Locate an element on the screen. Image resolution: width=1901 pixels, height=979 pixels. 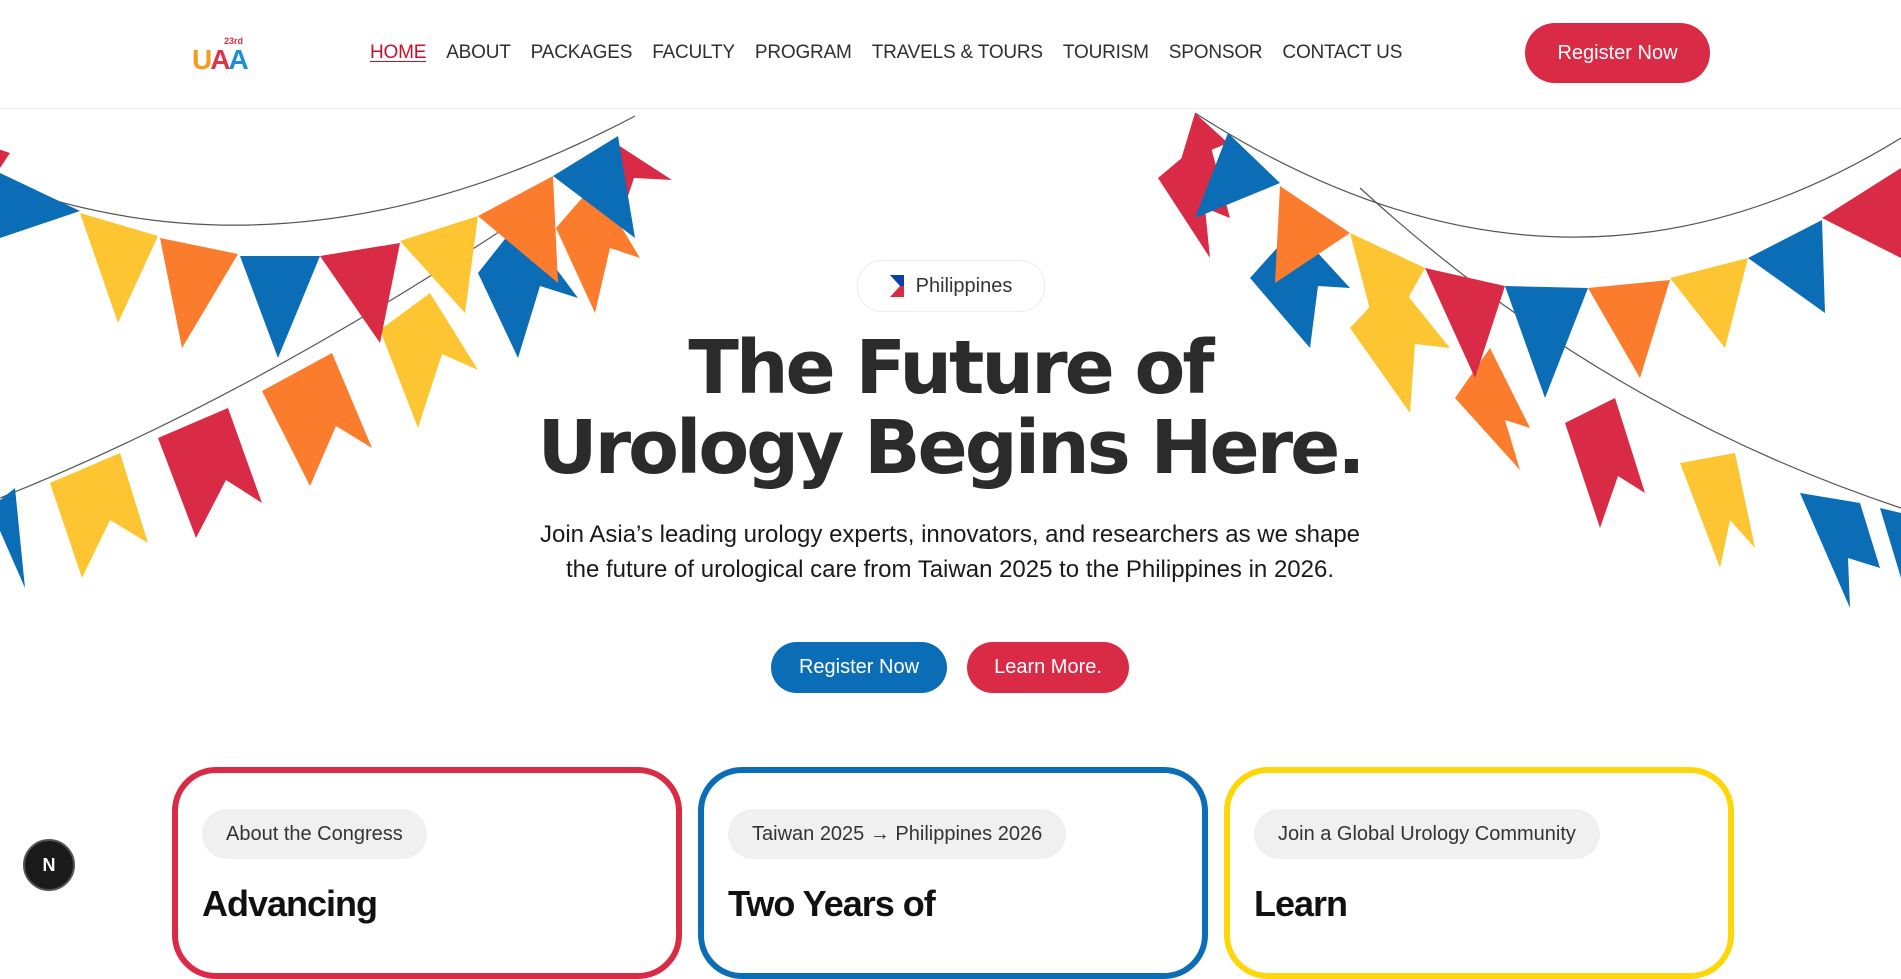
hero-learn-more-button: Learn More. is located at coordinates (1048, 667).